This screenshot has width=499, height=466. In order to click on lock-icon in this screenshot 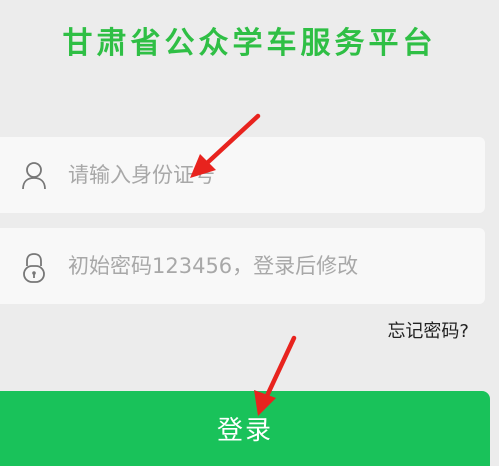, I will do `click(34, 267)`.